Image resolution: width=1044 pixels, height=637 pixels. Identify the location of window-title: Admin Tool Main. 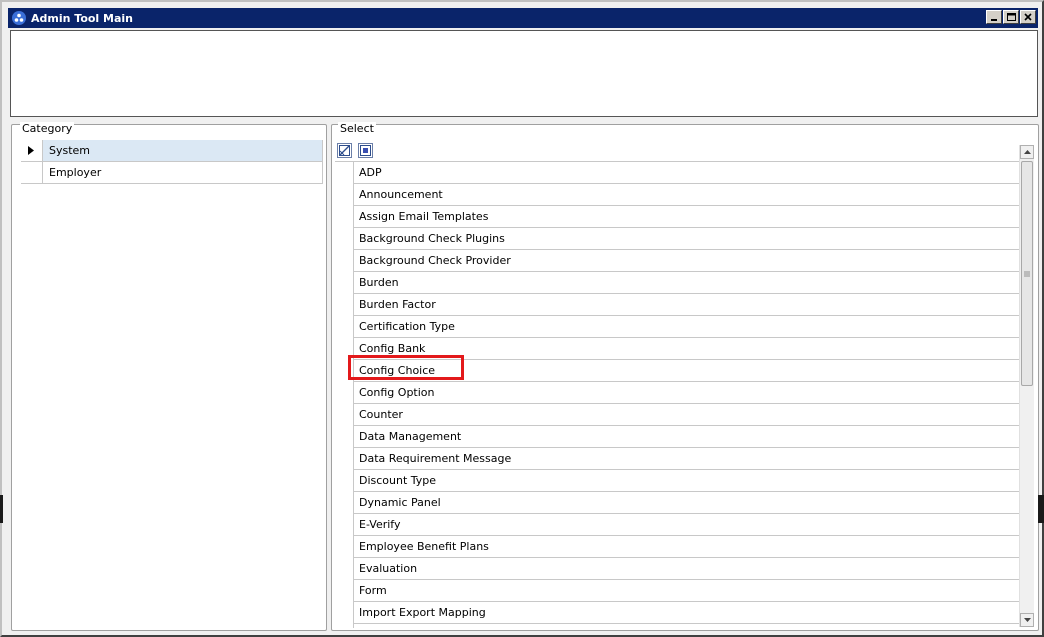
(82, 18).